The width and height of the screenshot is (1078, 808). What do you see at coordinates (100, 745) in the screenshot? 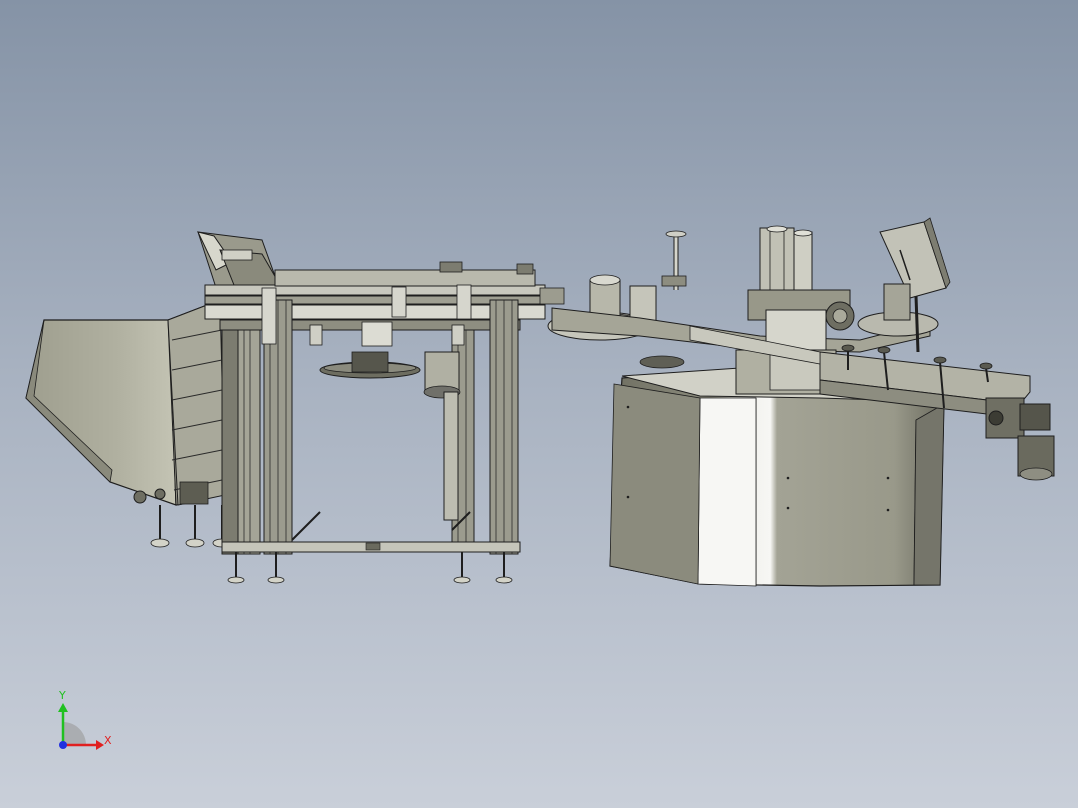
I see `x-axis-head` at bounding box center [100, 745].